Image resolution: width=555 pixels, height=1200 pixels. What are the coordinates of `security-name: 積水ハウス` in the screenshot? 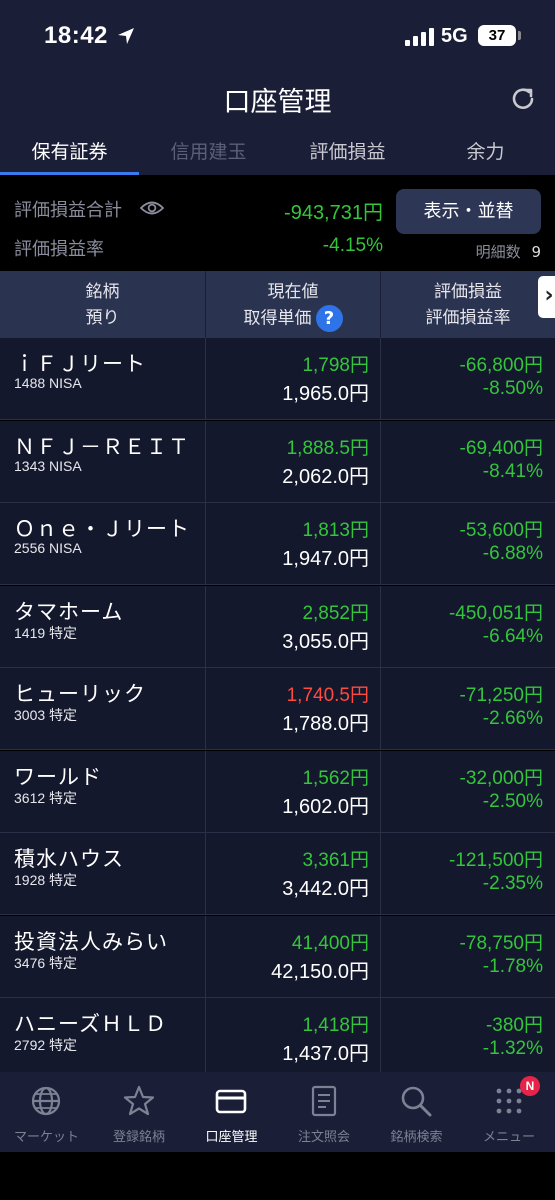 It's located at (69, 859).